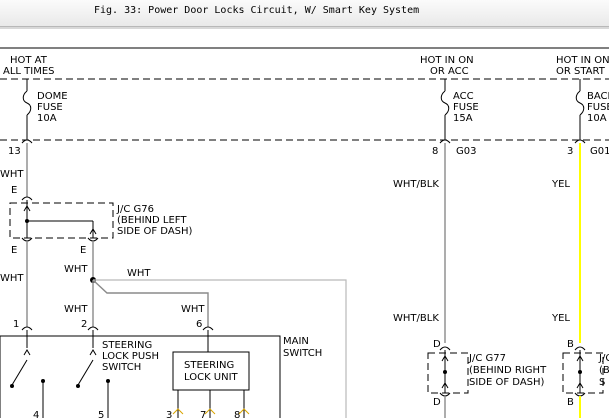 The width and height of the screenshot is (609, 418). I want to click on back-fuse-label-1: BACK, so click(598, 96).